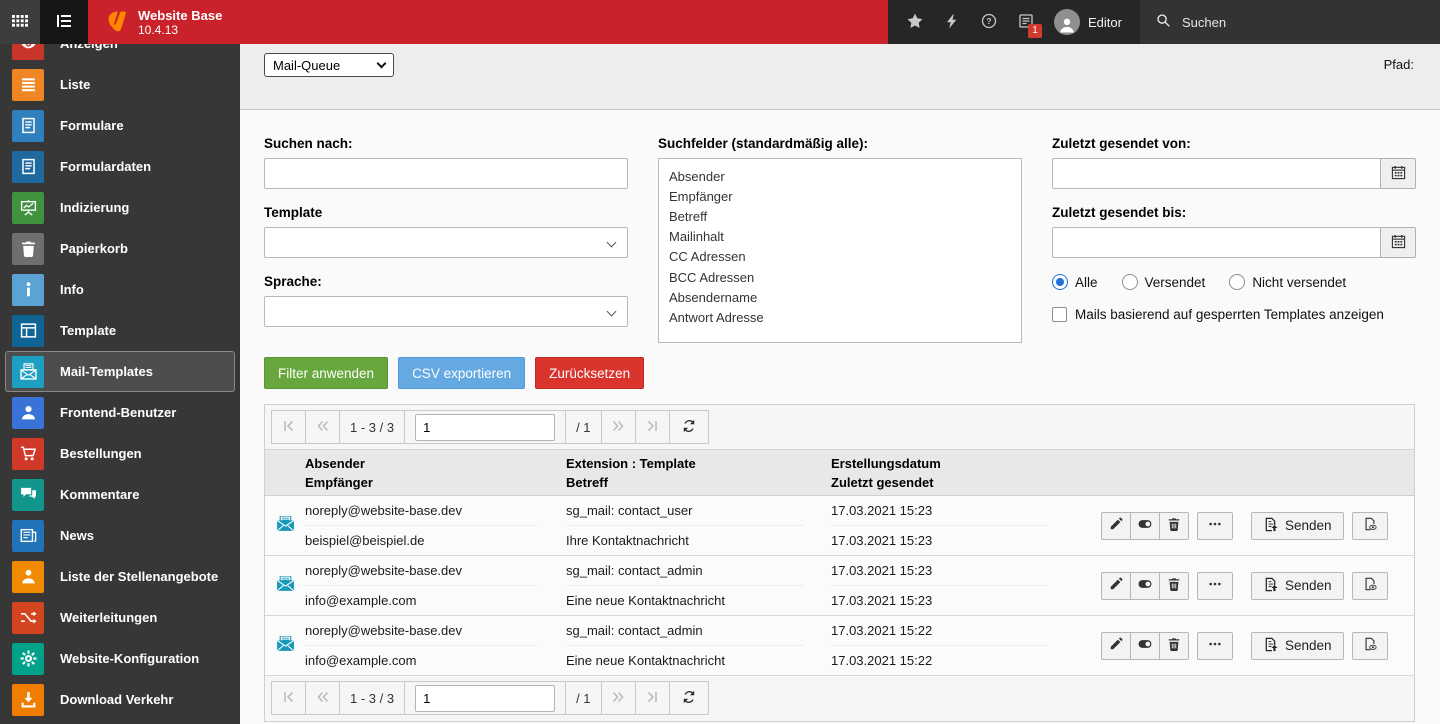  Describe the element at coordinates (120, 576) in the screenshot. I see `sidebar-item-liste-der-stellenangebote: Liste der Stellenangebote` at that location.